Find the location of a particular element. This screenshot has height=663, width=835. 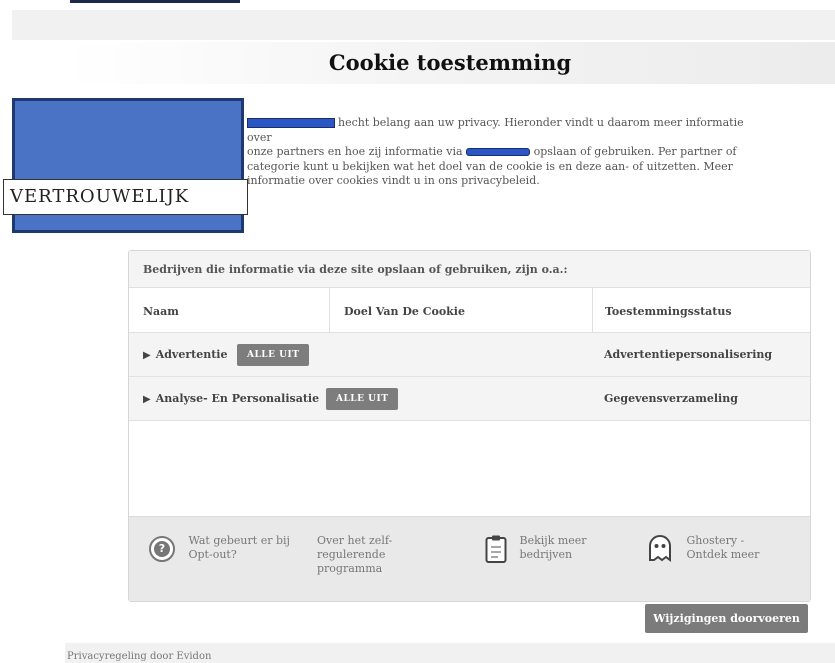

ghostery-line2: Ontdek meer is located at coordinates (723, 554).